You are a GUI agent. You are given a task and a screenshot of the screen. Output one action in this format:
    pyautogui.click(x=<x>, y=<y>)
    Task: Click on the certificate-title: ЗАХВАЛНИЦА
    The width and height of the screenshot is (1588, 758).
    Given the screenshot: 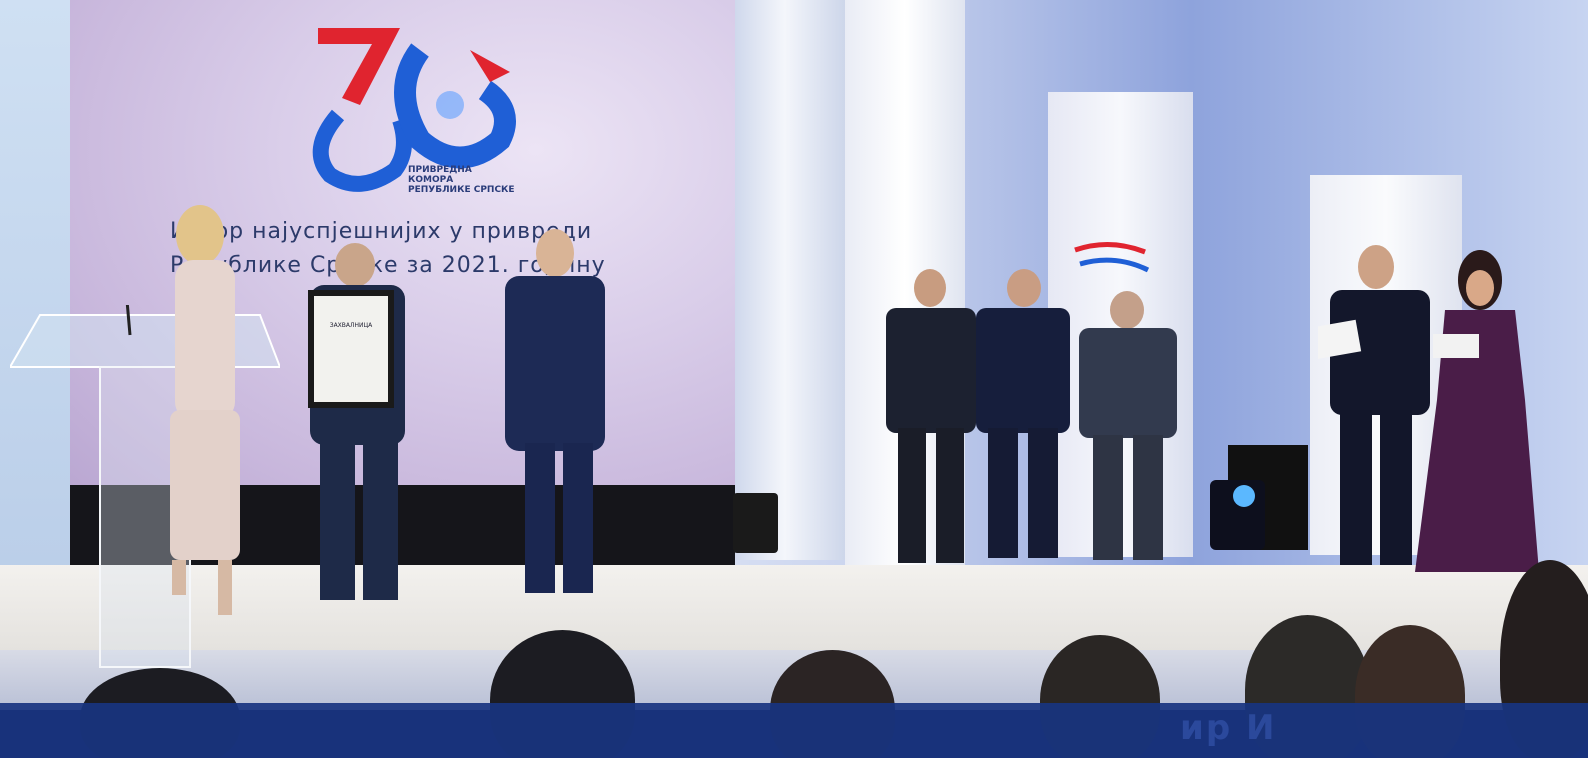 What is the action you would take?
    pyautogui.click(x=351, y=349)
    